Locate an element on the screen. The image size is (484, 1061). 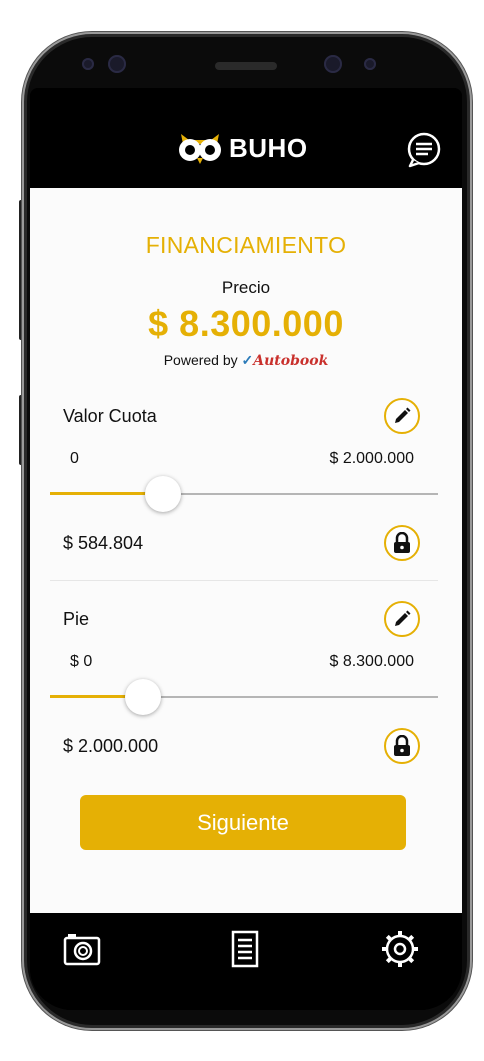
cuota-slider is located at coordinates (244, 494).